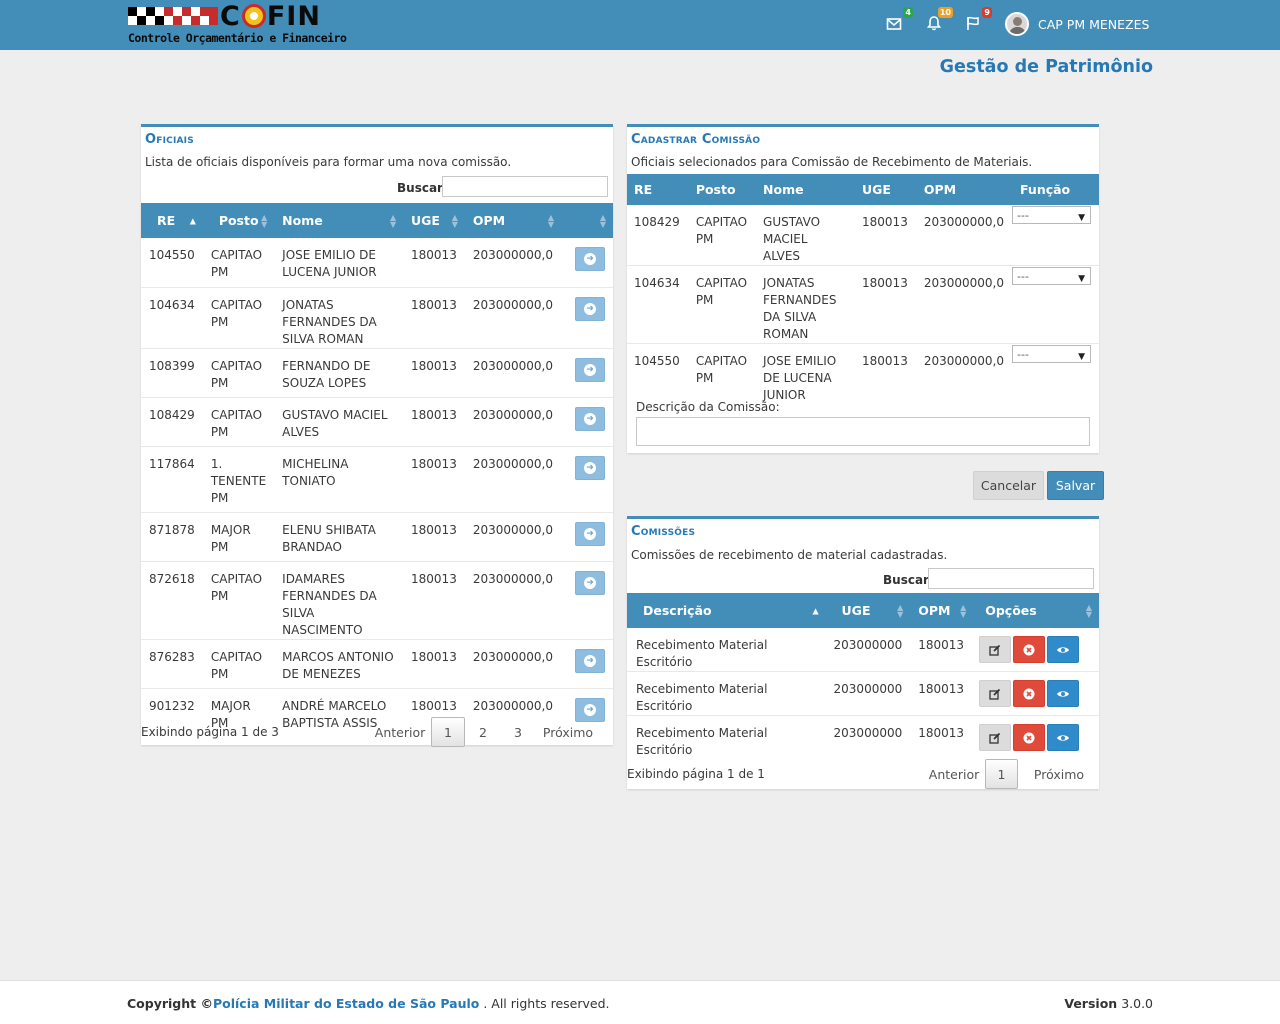 The height and width of the screenshot is (1024, 1280). I want to click on comissoes-table-header: Descrição ▲ UGE ▲ ▼ OPM ▲ ▼ Opções ▲ ▼, so click(863, 610).